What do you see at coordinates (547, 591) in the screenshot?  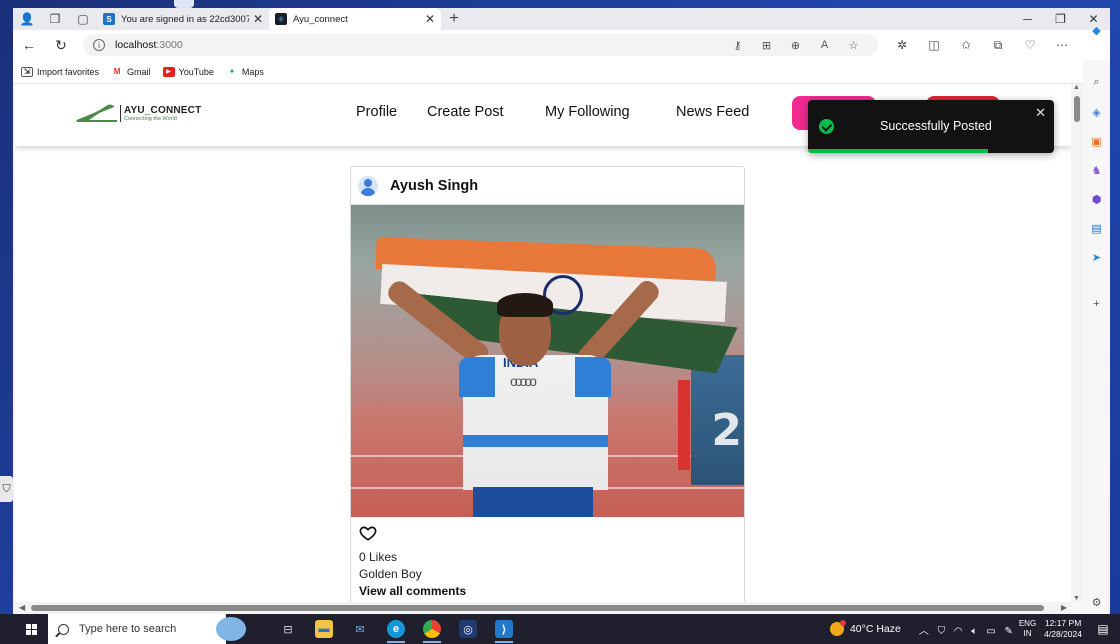 I see `view-comments-link: View all comments` at bounding box center [547, 591].